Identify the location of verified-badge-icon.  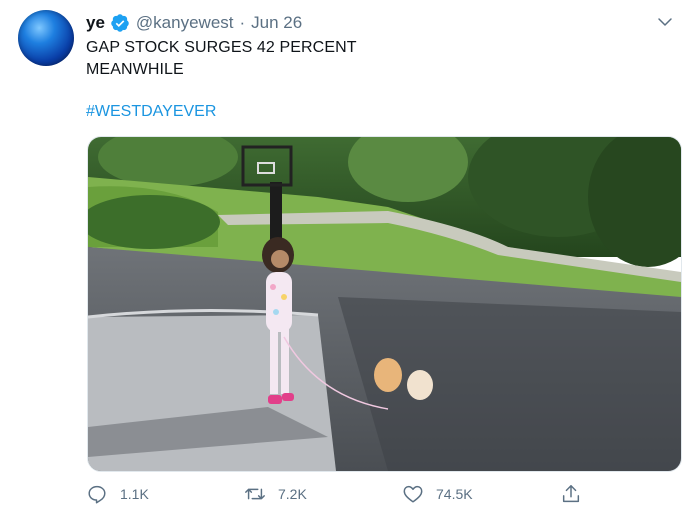
(120, 23).